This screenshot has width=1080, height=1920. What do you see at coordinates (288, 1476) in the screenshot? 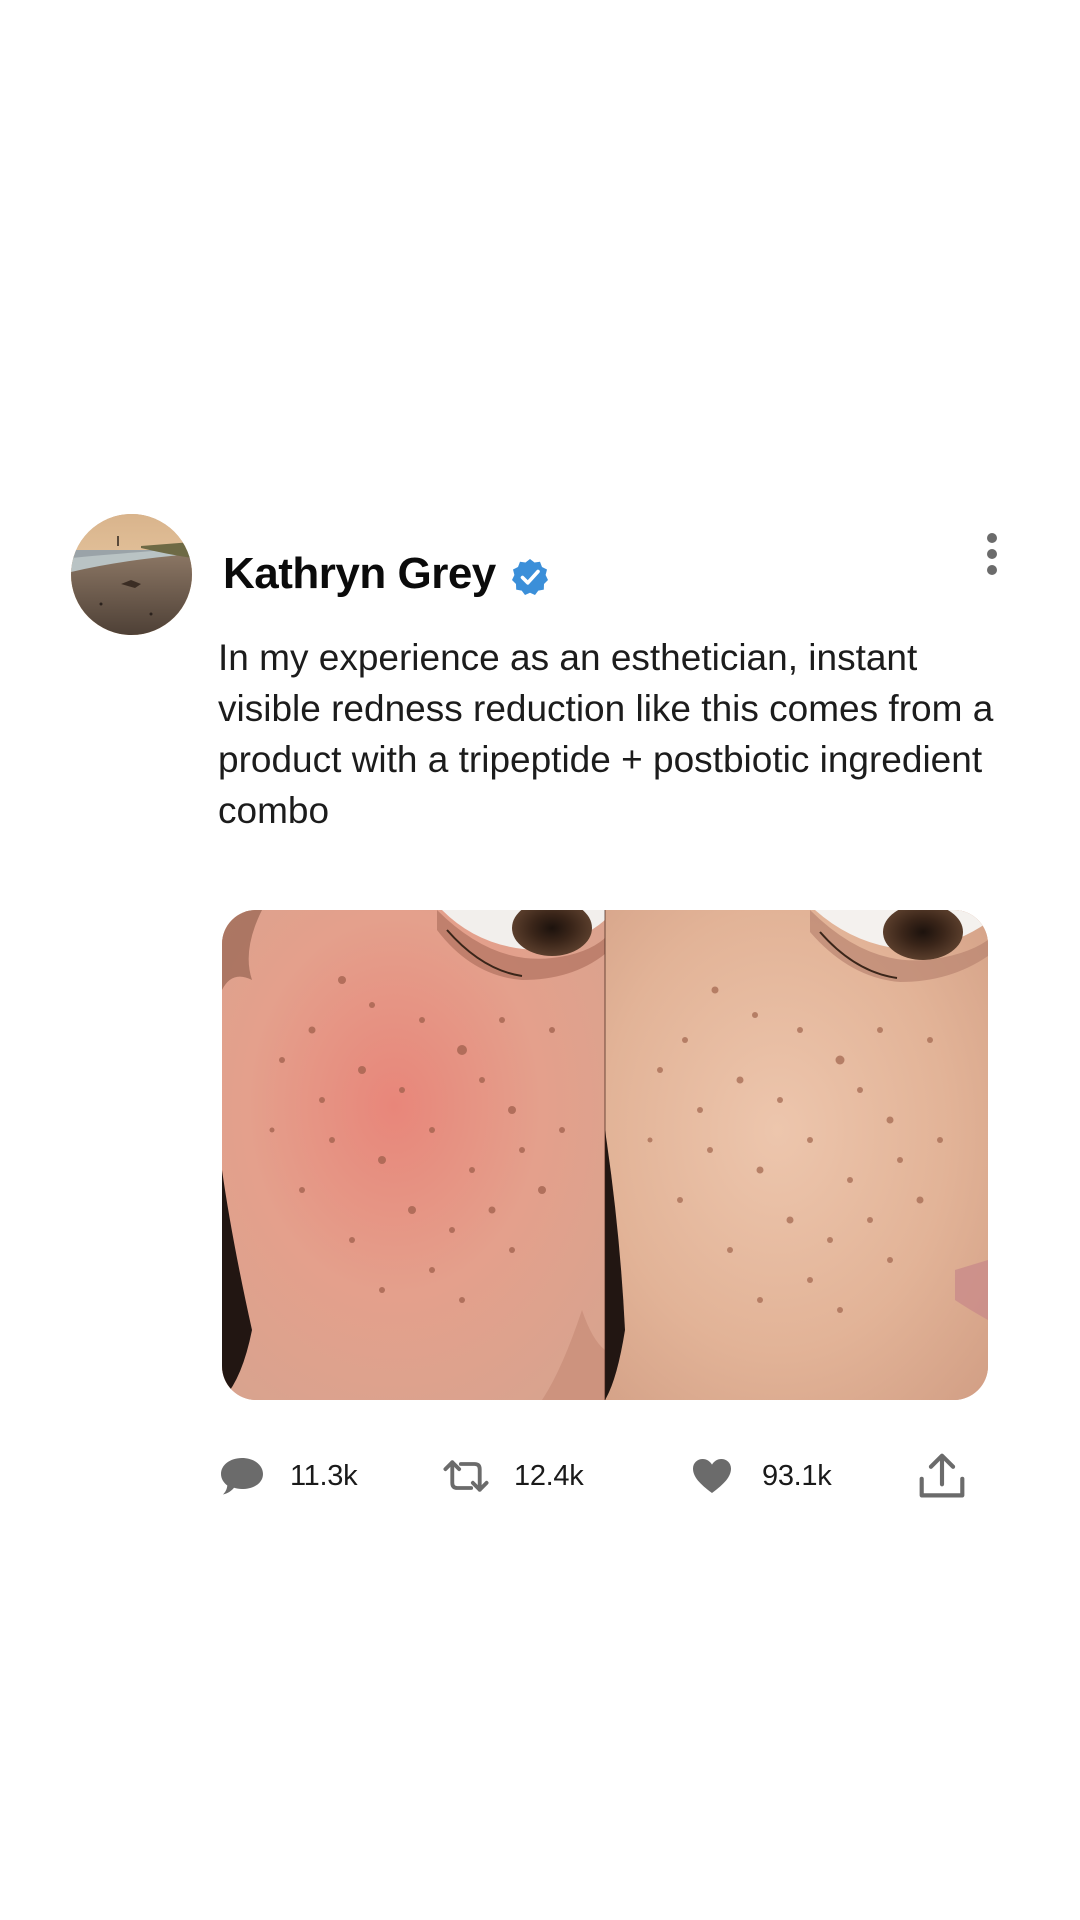
I see `reply-button: 11.3k` at bounding box center [288, 1476].